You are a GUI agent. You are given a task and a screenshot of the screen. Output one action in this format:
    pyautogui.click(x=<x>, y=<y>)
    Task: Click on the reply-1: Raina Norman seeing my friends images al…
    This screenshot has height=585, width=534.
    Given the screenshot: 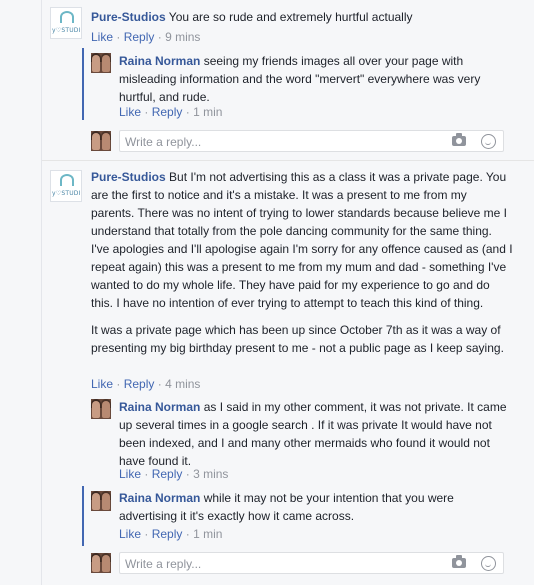 What is the action you would take?
    pyautogui.click(x=313, y=79)
    